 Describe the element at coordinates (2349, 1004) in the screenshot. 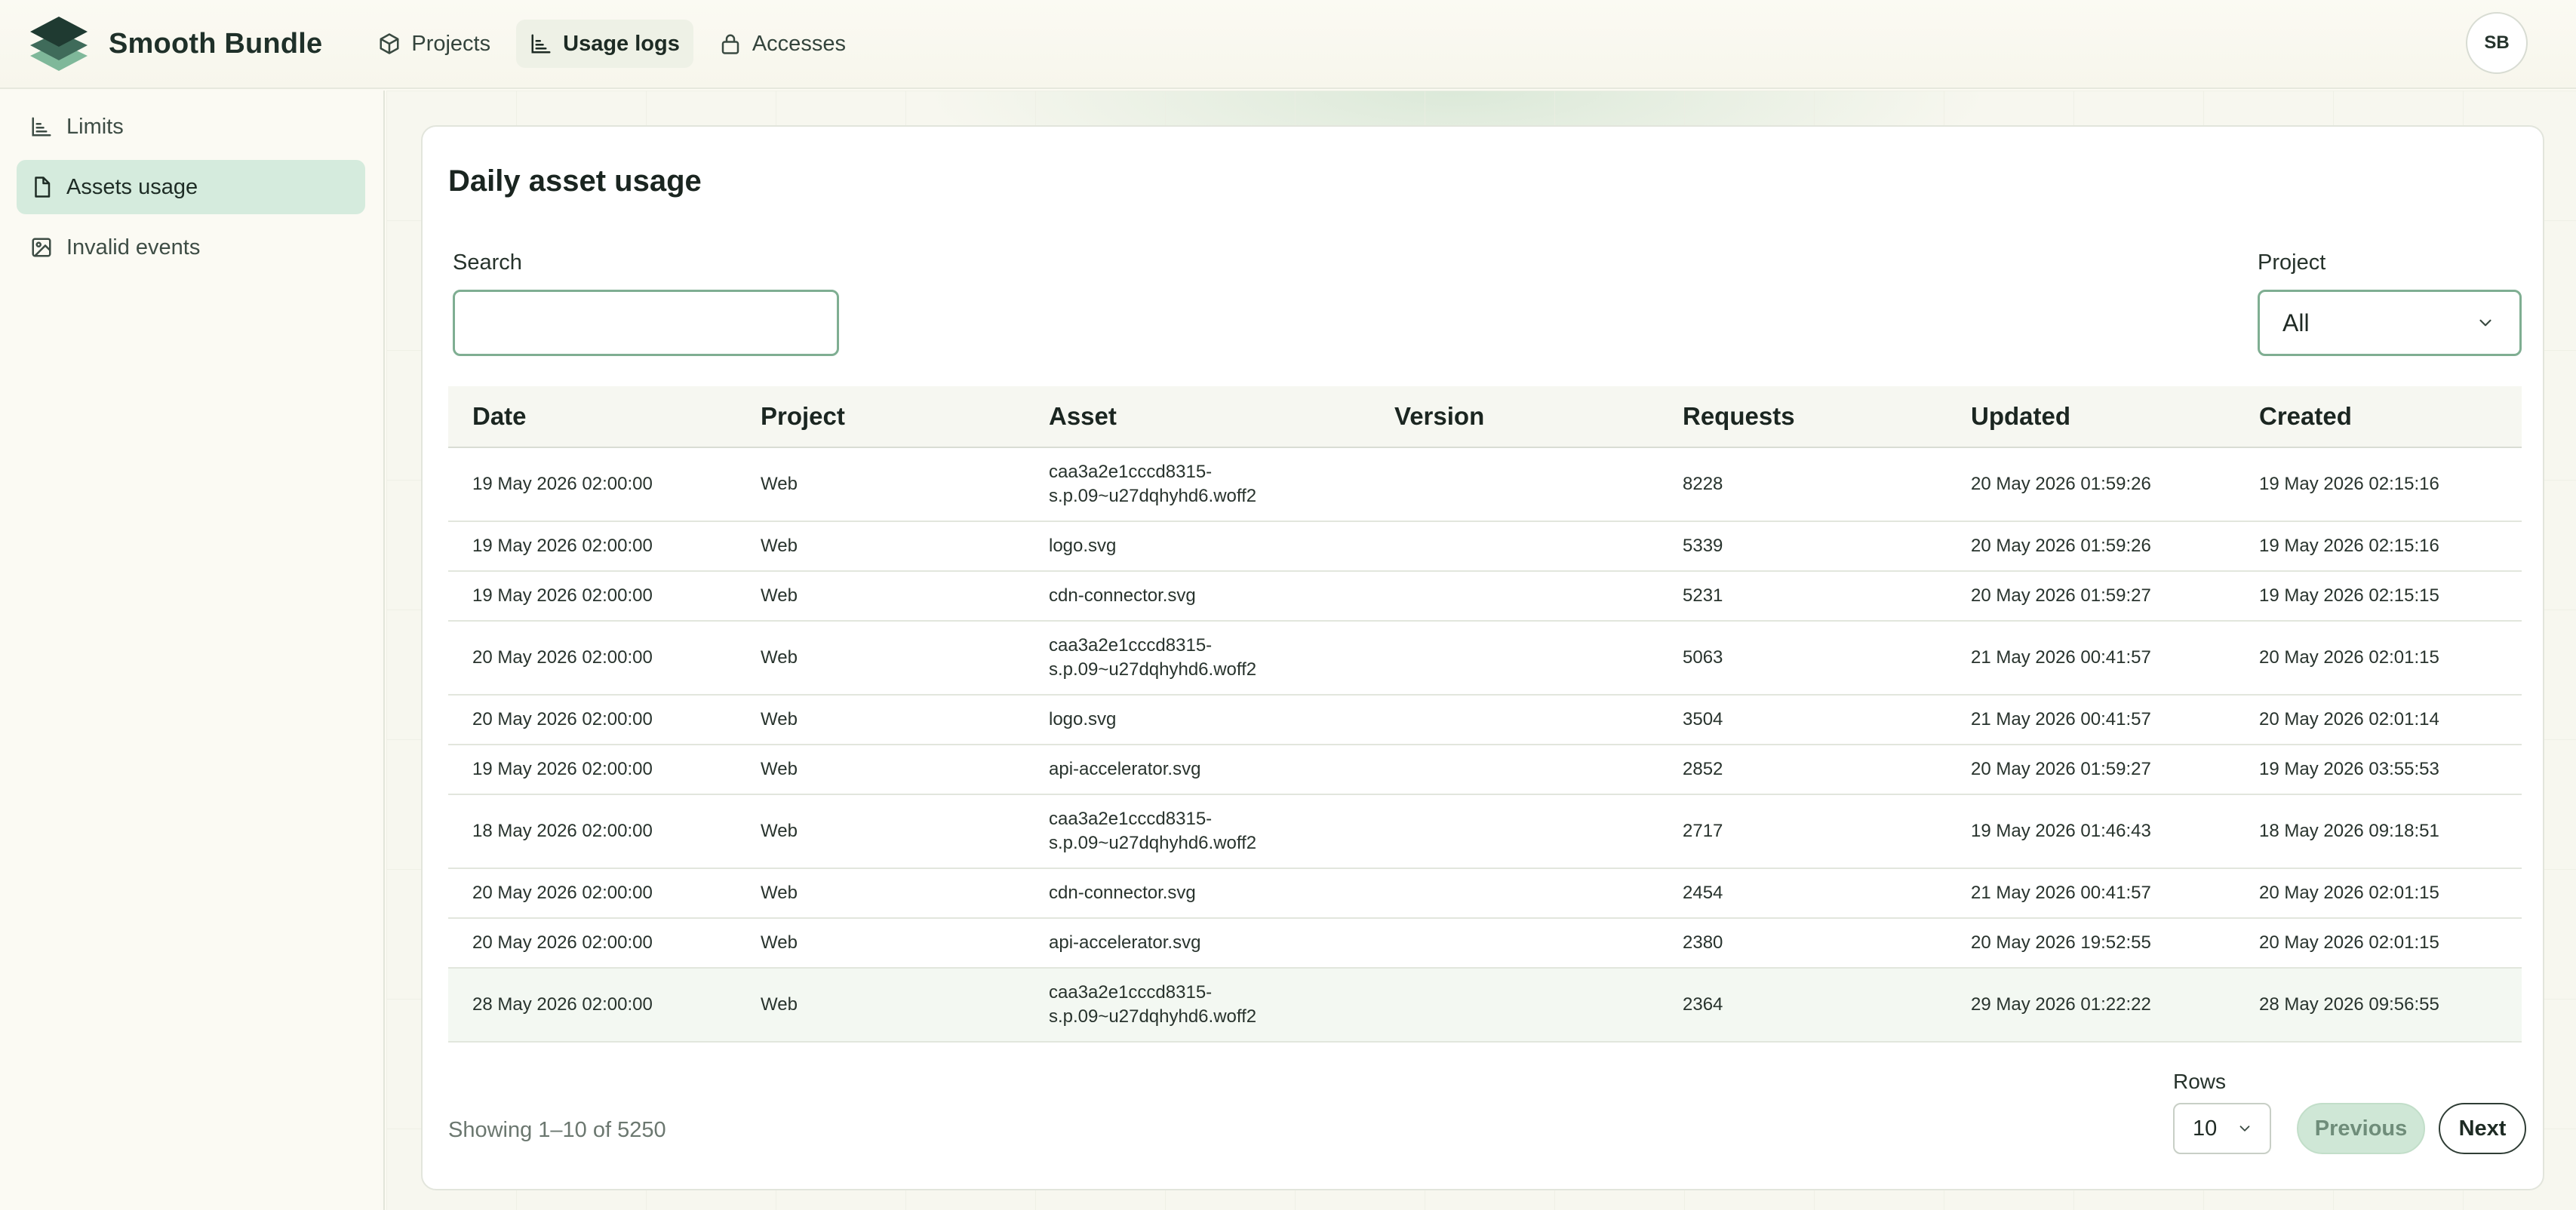

I see `cell-created: 28 May 2026 09:56:55` at that location.